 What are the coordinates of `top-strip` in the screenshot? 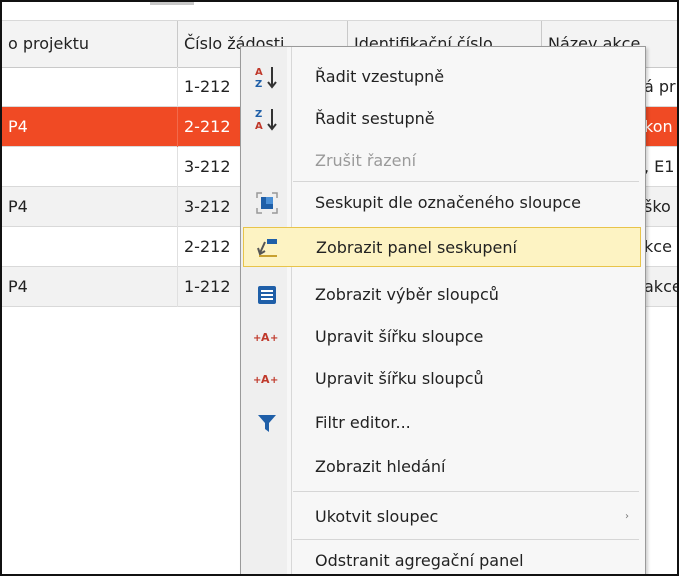 It's located at (339, 11).